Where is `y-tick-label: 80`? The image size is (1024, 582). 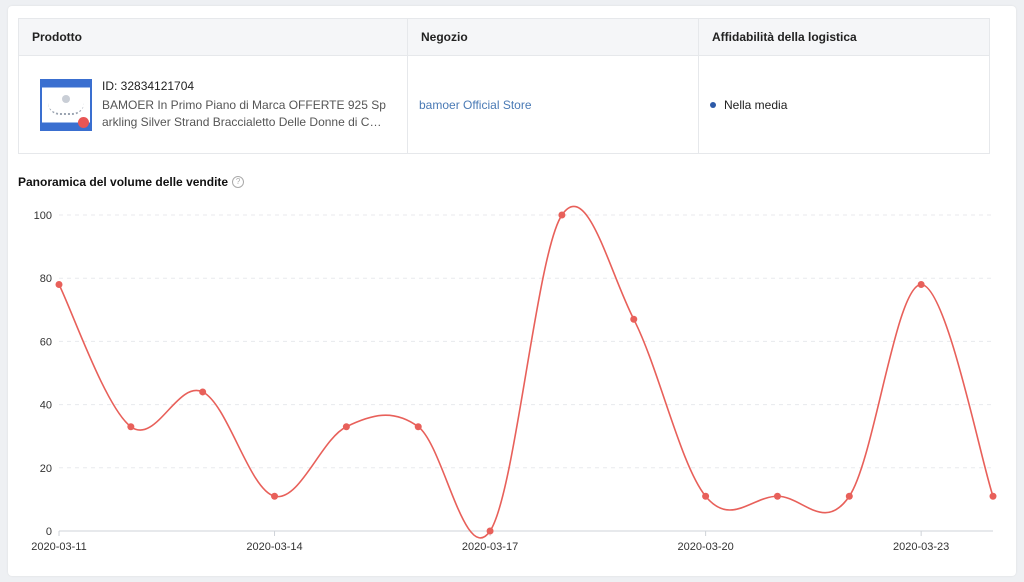 y-tick-label: 80 is located at coordinates (46, 279).